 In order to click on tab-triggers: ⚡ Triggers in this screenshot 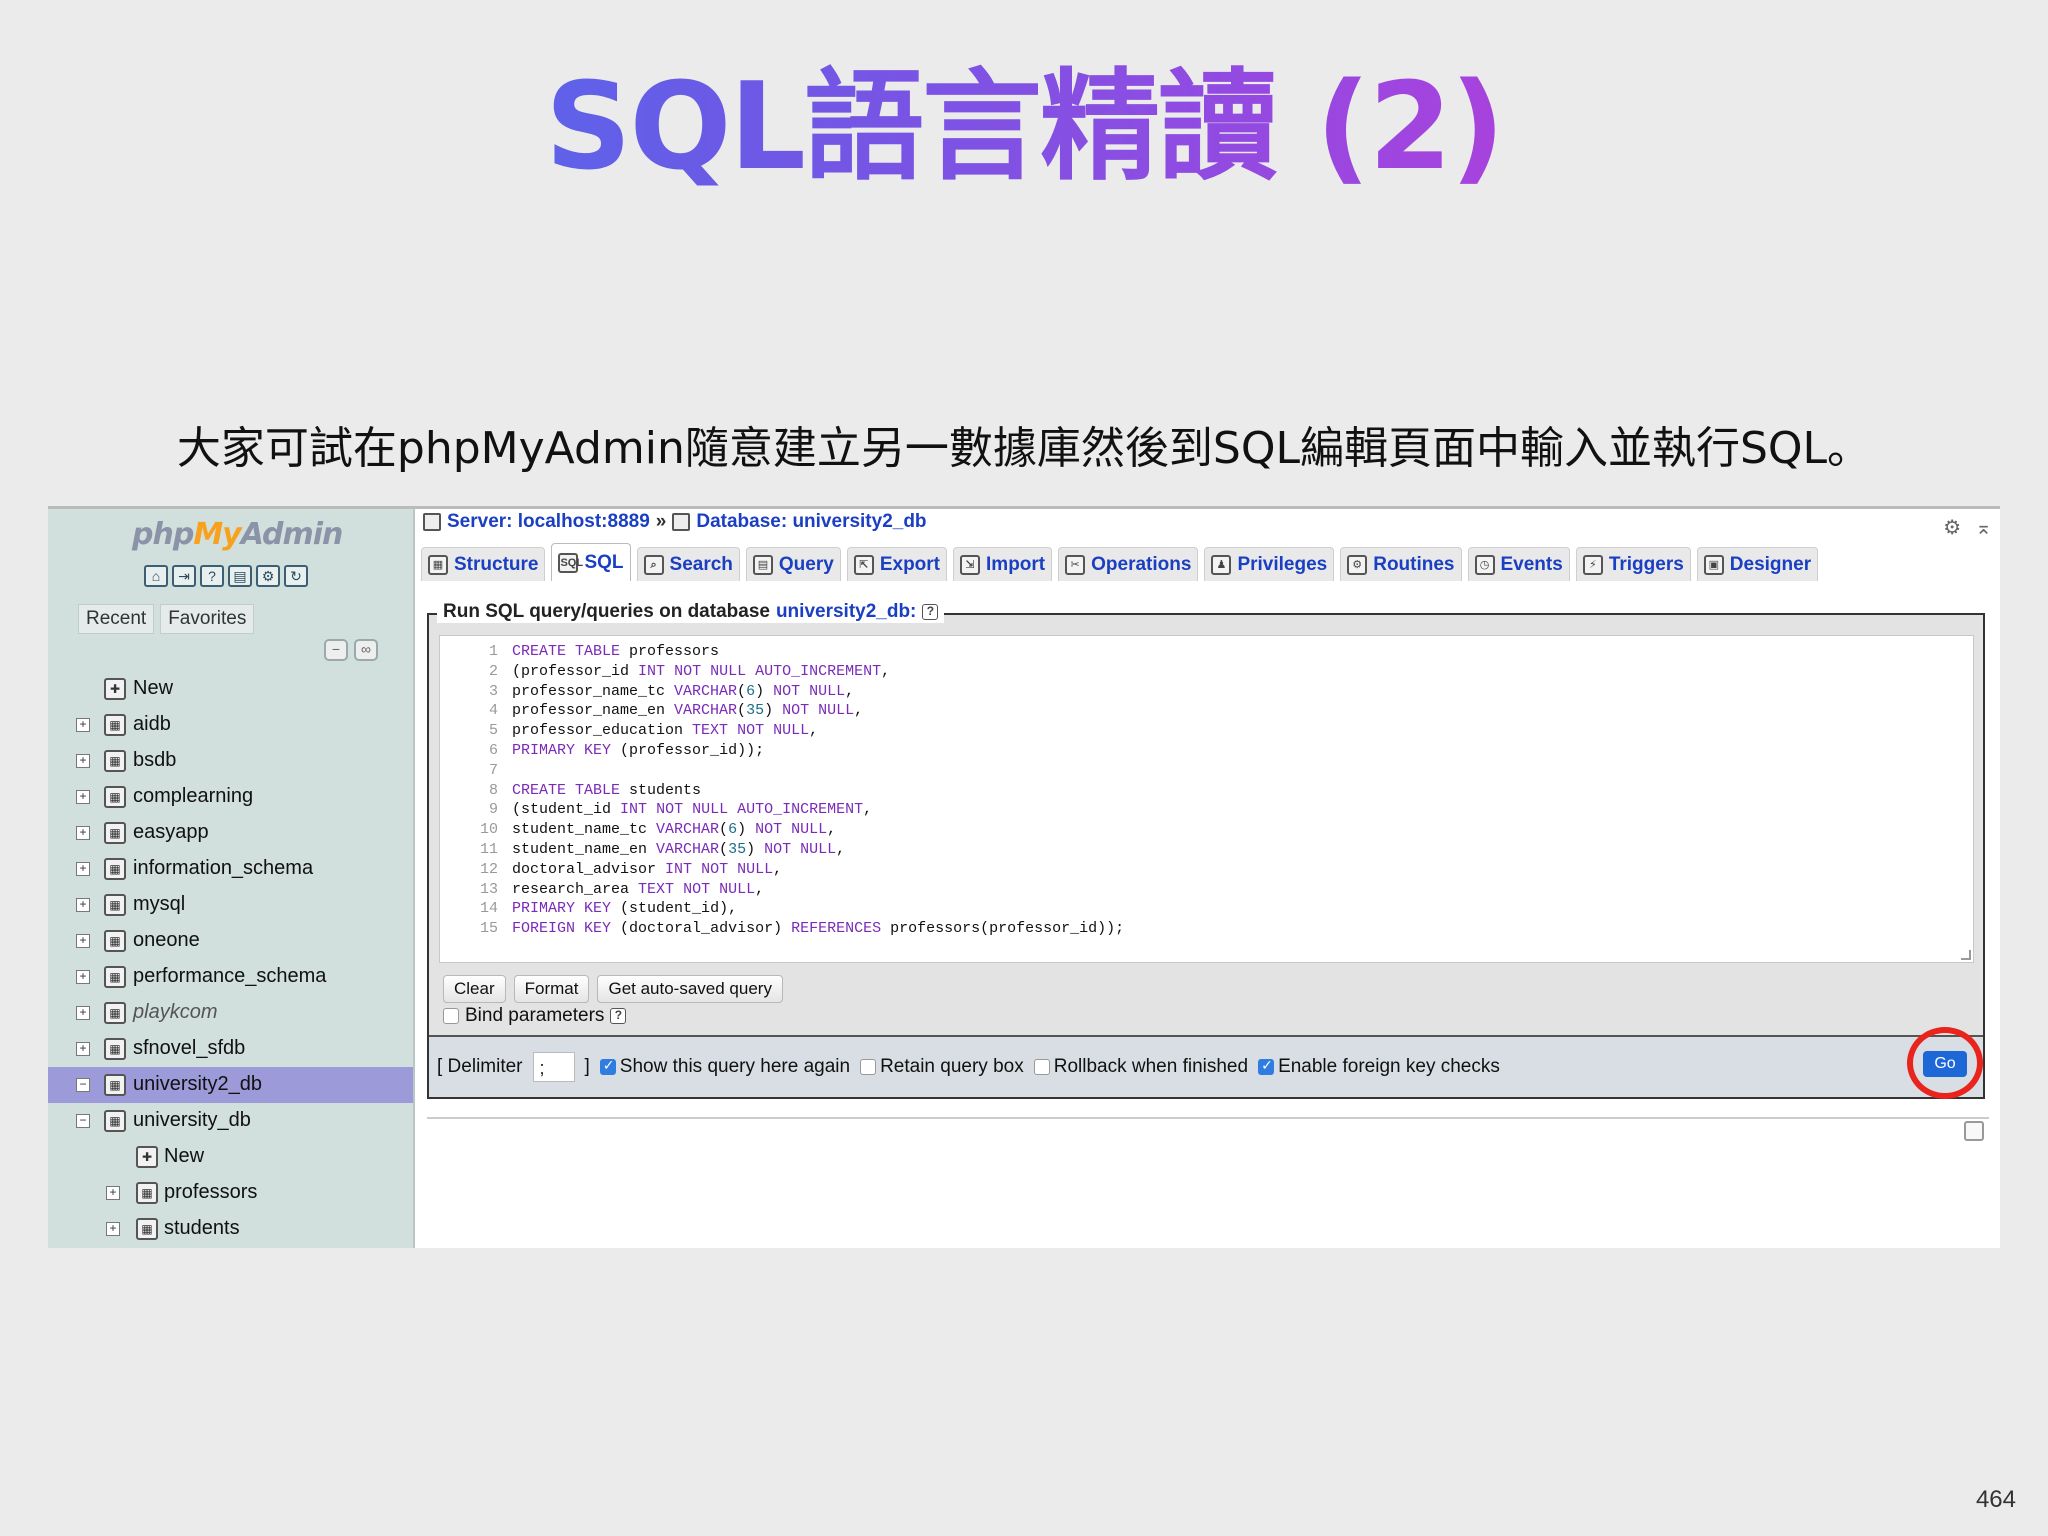, I will do `click(1633, 564)`.